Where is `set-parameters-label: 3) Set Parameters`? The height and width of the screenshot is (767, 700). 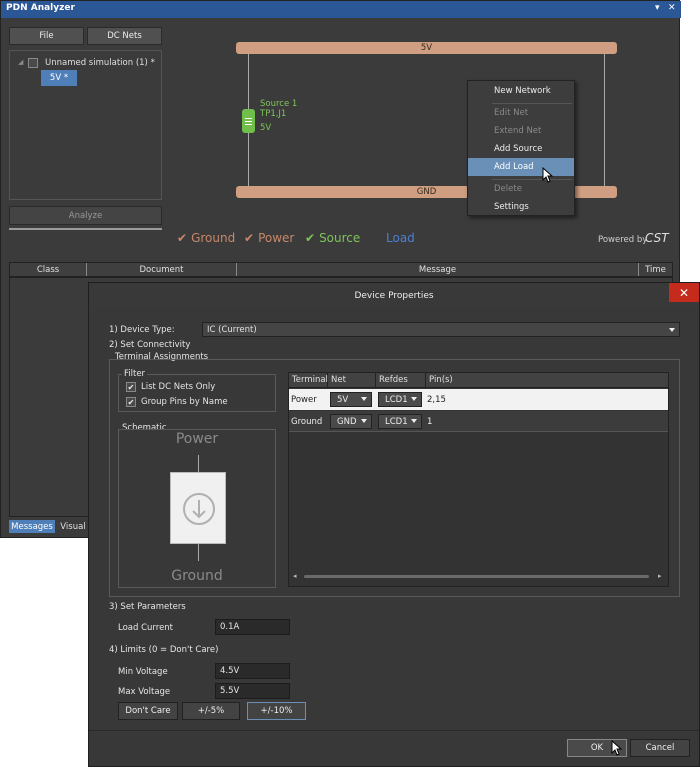 set-parameters-label: 3) Set Parameters is located at coordinates (147, 607).